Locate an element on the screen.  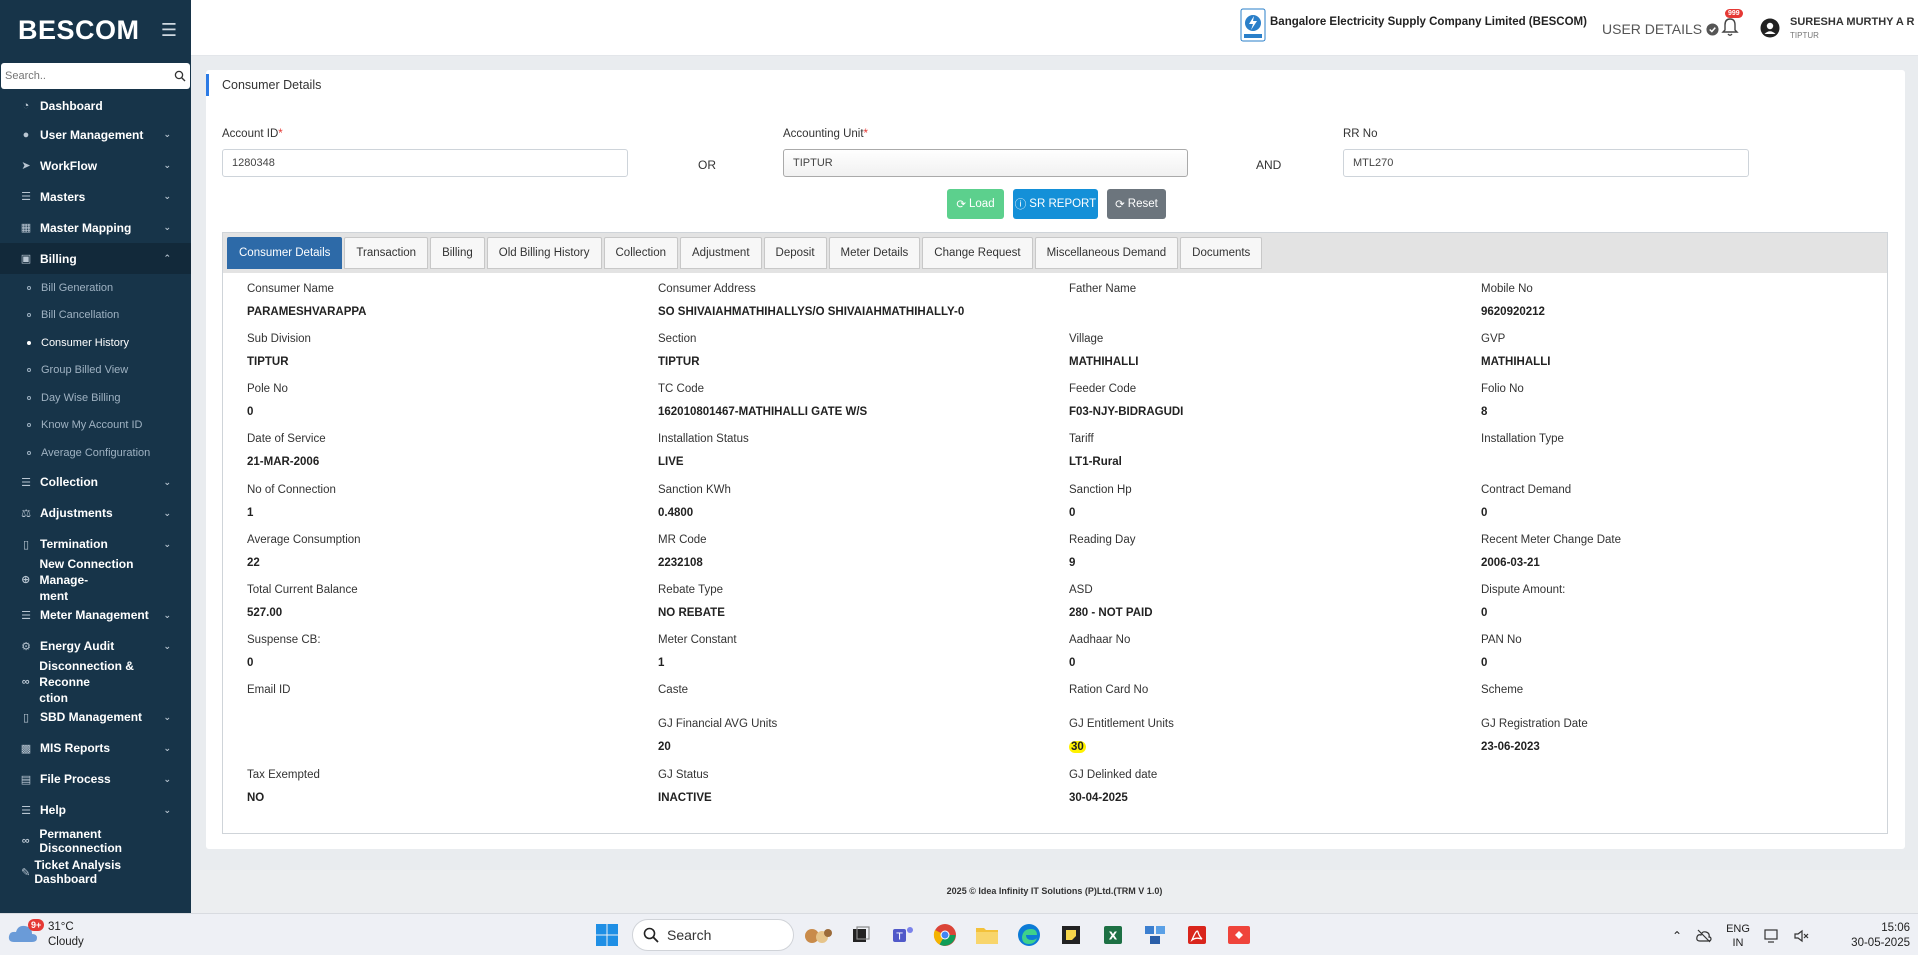
tab-collection: Collection is located at coordinates (640, 253).